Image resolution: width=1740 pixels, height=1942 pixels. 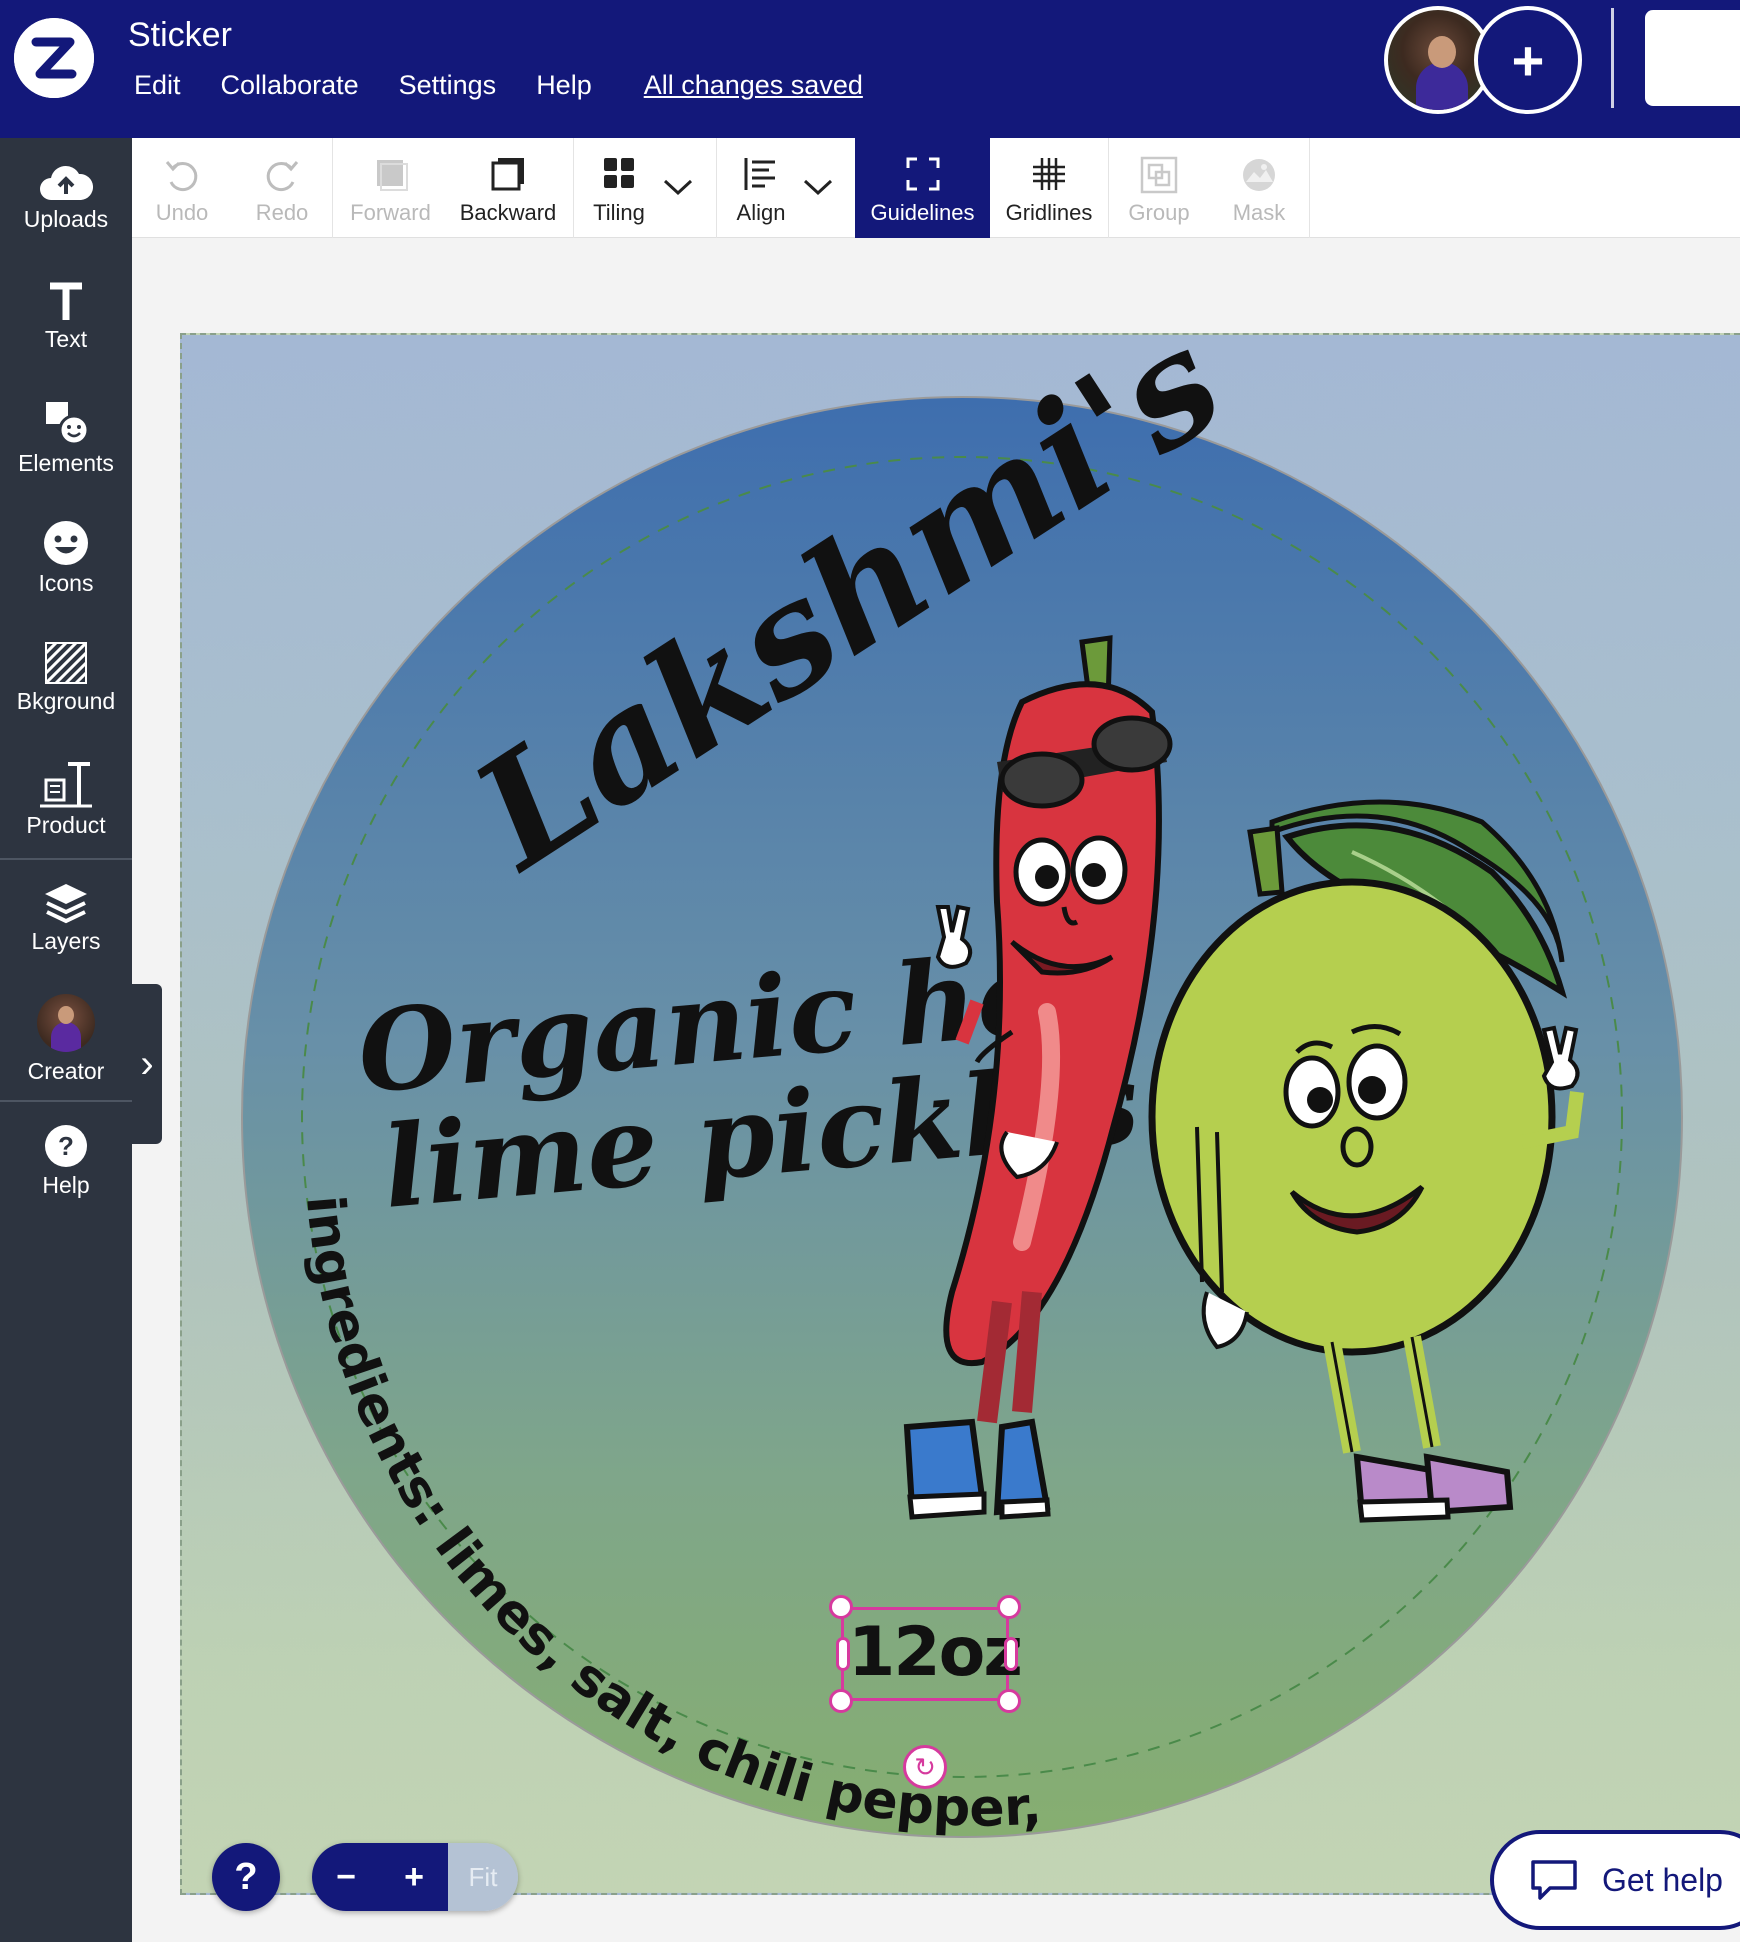 I want to click on undo-button: Undo, so click(x=182, y=188).